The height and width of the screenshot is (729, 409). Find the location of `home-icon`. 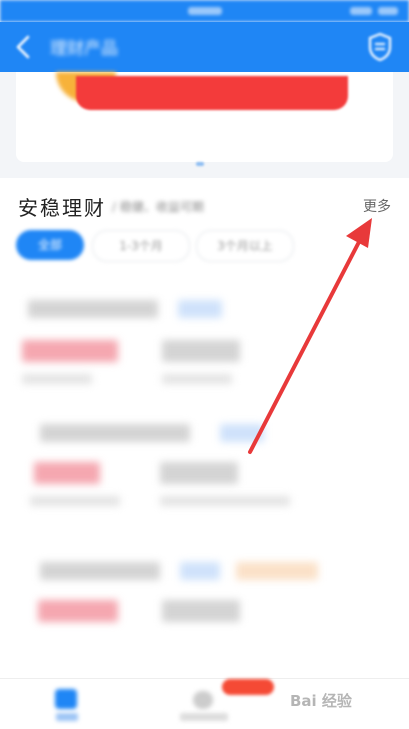

home-icon is located at coordinates (66, 699).